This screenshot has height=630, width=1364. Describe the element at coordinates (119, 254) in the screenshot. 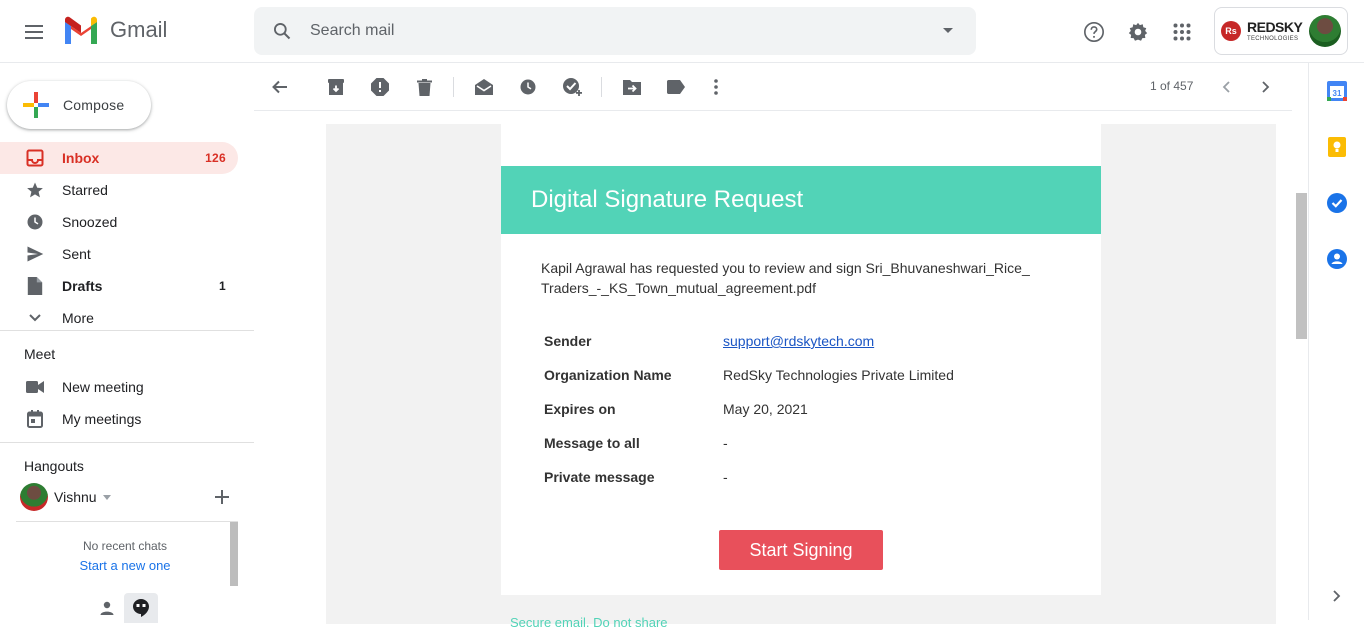

I see `sidebar-item-sent: Sent` at that location.